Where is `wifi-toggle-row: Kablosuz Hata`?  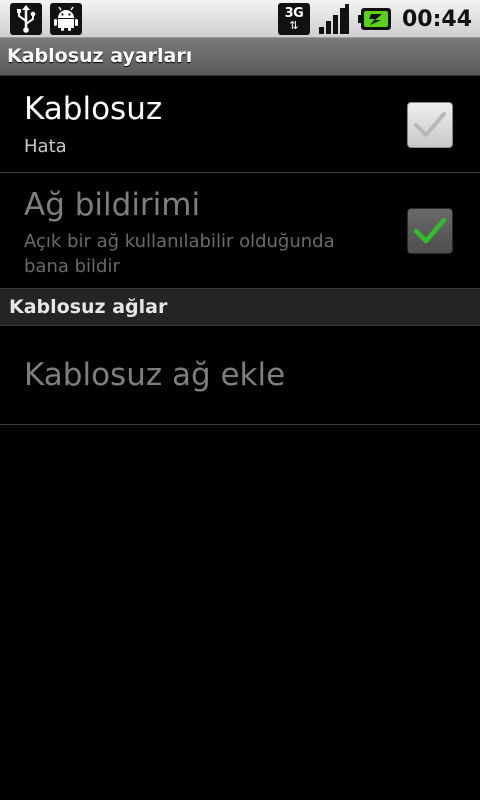 wifi-toggle-row: Kablosuz Hata is located at coordinates (240, 125).